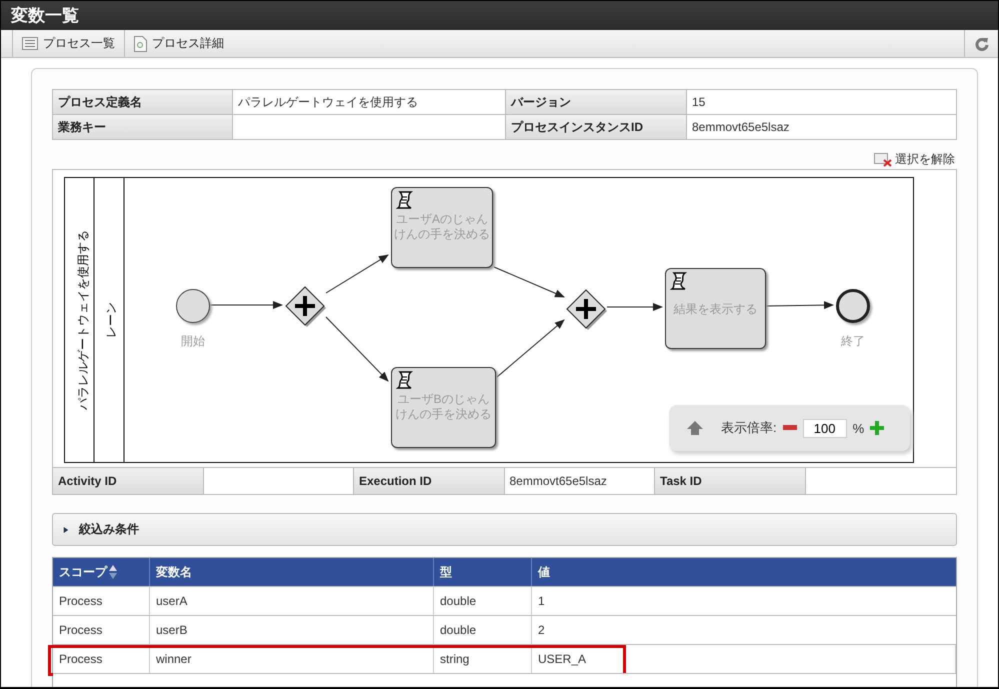 The width and height of the screenshot is (999, 689). Describe the element at coordinates (914, 159) in the screenshot. I see `deselect-link: 選択を解除` at that location.